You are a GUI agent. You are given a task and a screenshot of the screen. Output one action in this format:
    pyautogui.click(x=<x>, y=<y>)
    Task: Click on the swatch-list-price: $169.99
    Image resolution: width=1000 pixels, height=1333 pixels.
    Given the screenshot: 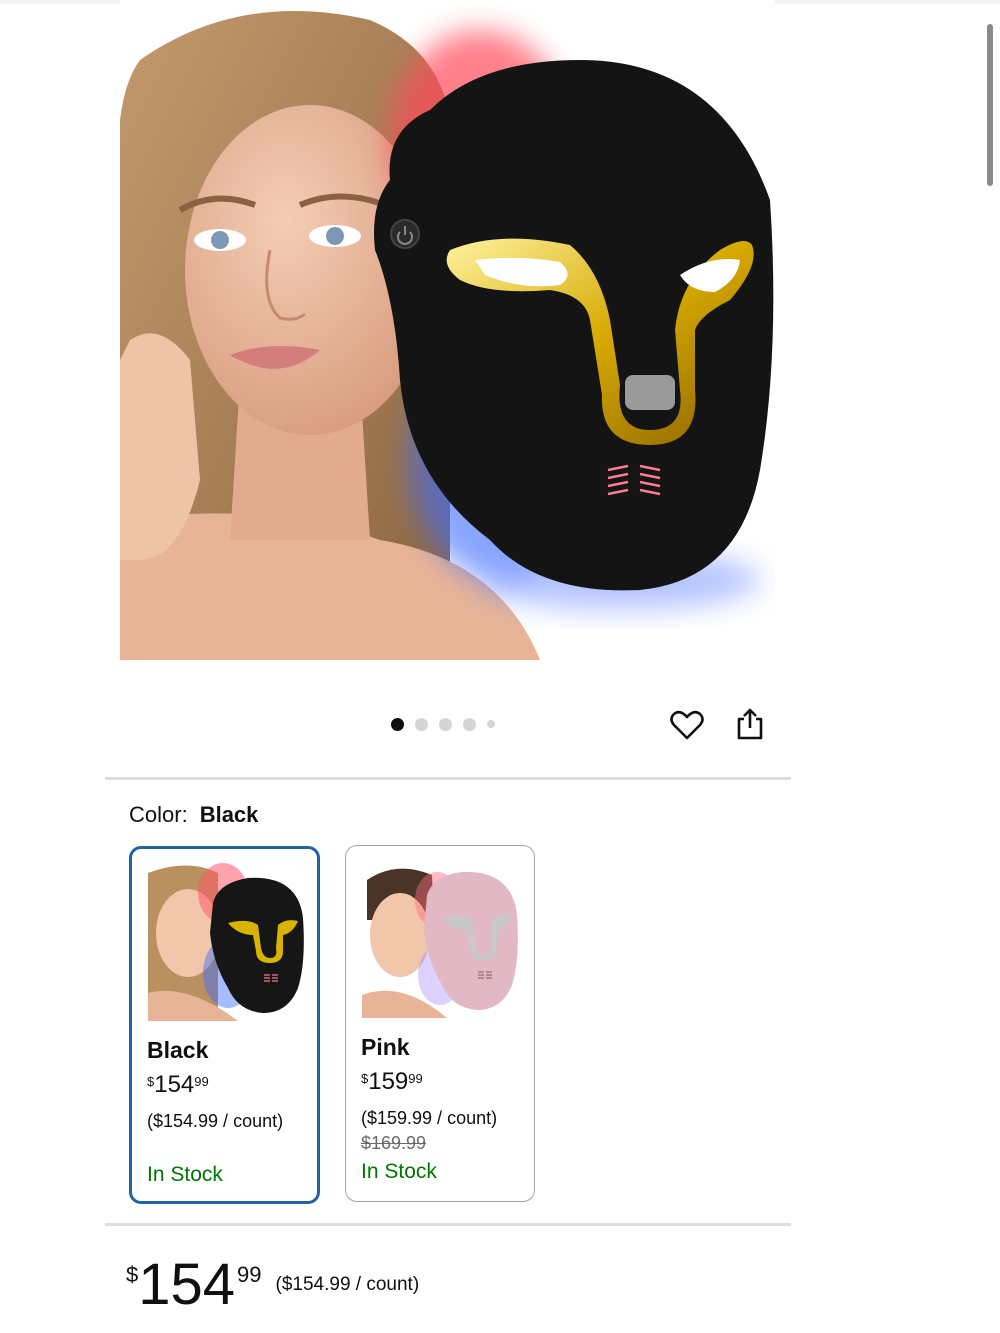 What is the action you would take?
    pyautogui.click(x=394, y=1143)
    